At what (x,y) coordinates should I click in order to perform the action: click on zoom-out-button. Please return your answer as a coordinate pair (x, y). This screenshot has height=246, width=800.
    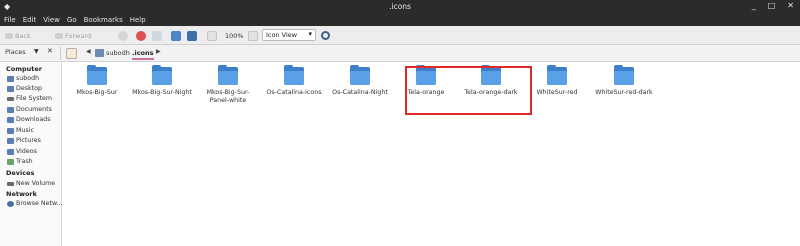
    Looking at the image, I should click on (212, 35).